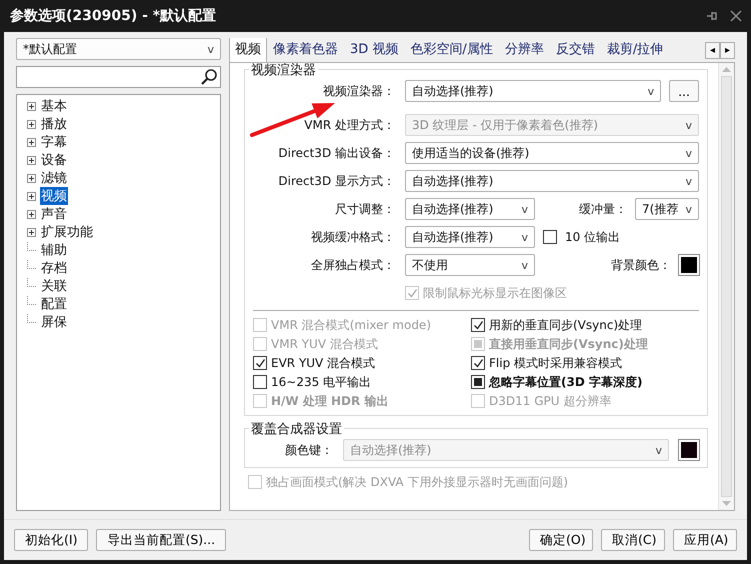 The image size is (751, 564). What do you see at coordinates (54, 160) in the screenshot?
I see `tree-item: 设备` at bounding box center [54, 160].